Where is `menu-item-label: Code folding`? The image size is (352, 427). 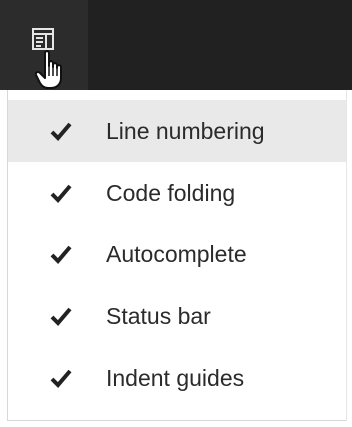
menu-item-label: Code folding is located at coordinates (171, 193).